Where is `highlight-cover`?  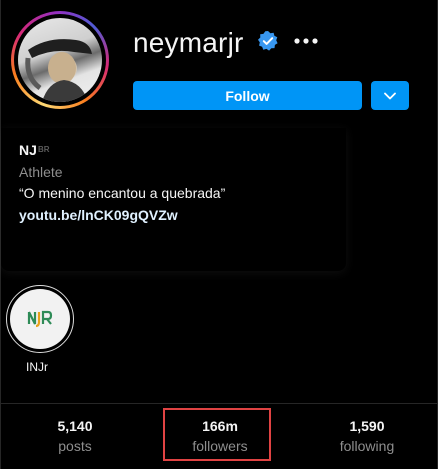 highlight-cover is located at coordinates (40, 319).